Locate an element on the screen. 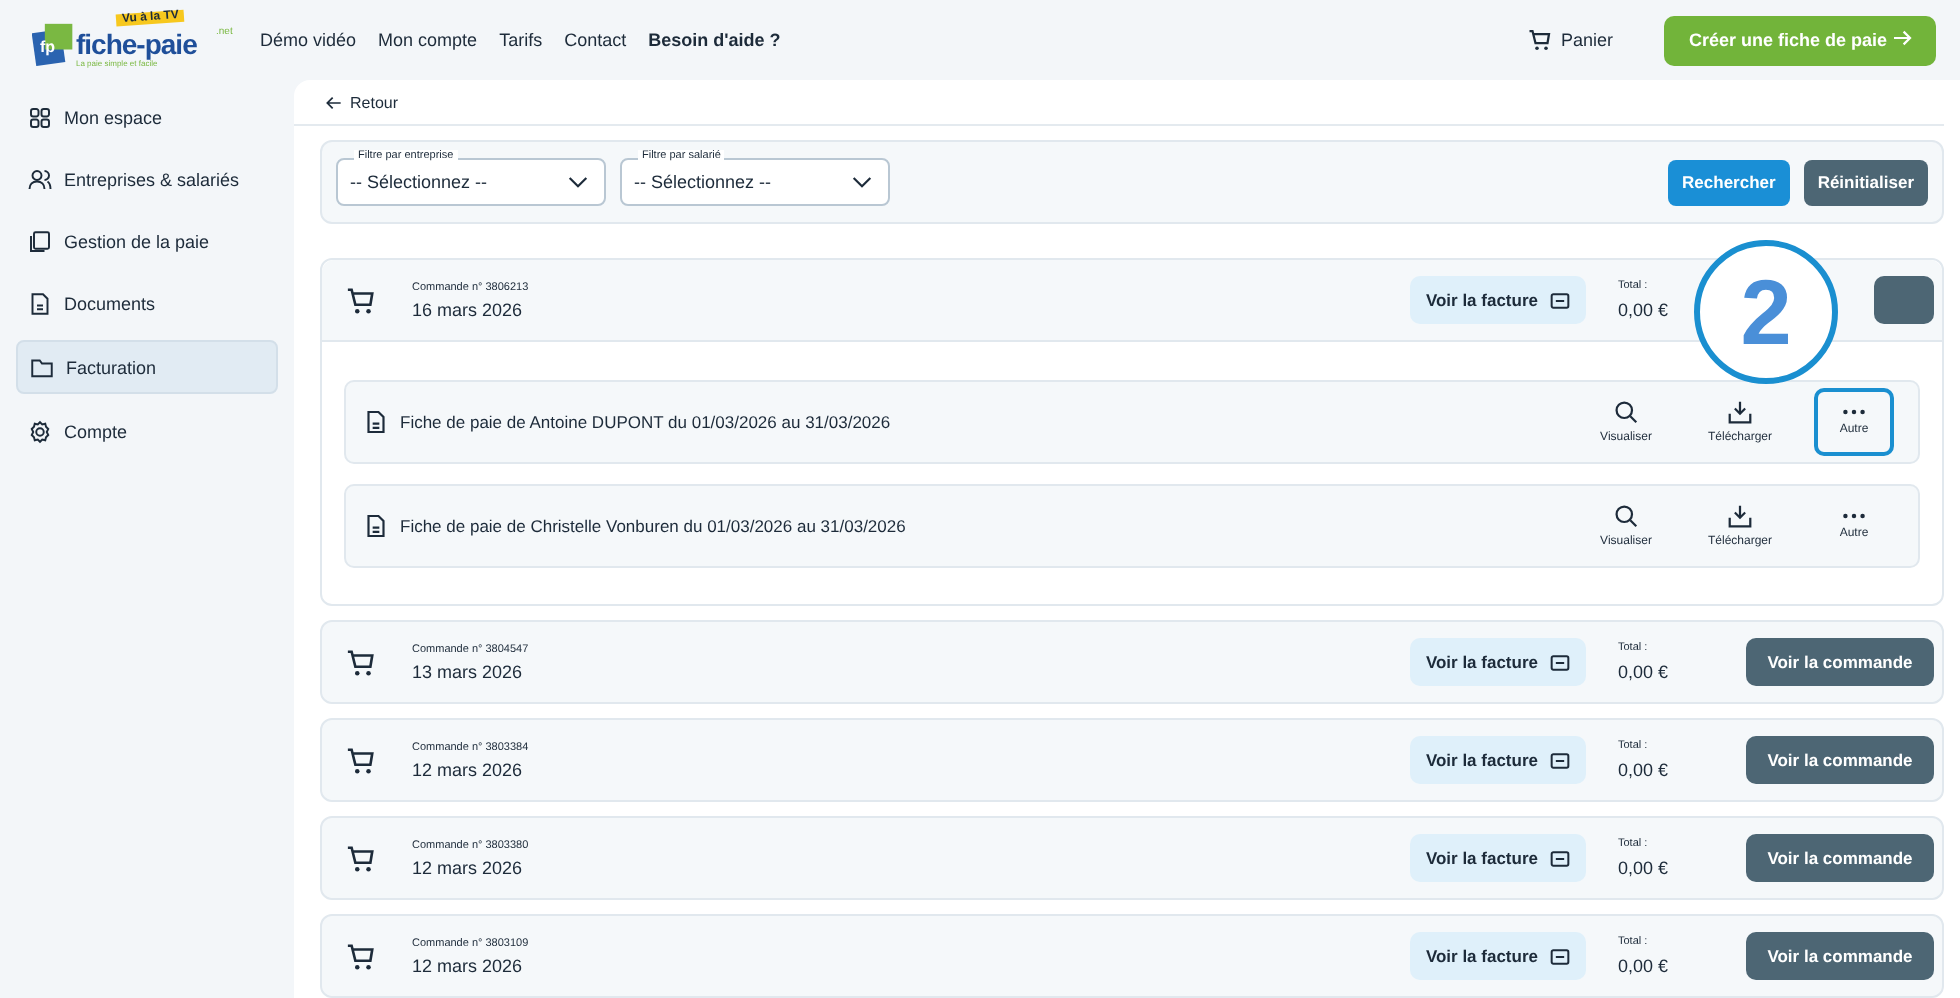 The image size is (1960, 998). arrow-left-icon is located at coordinates (334, 102).